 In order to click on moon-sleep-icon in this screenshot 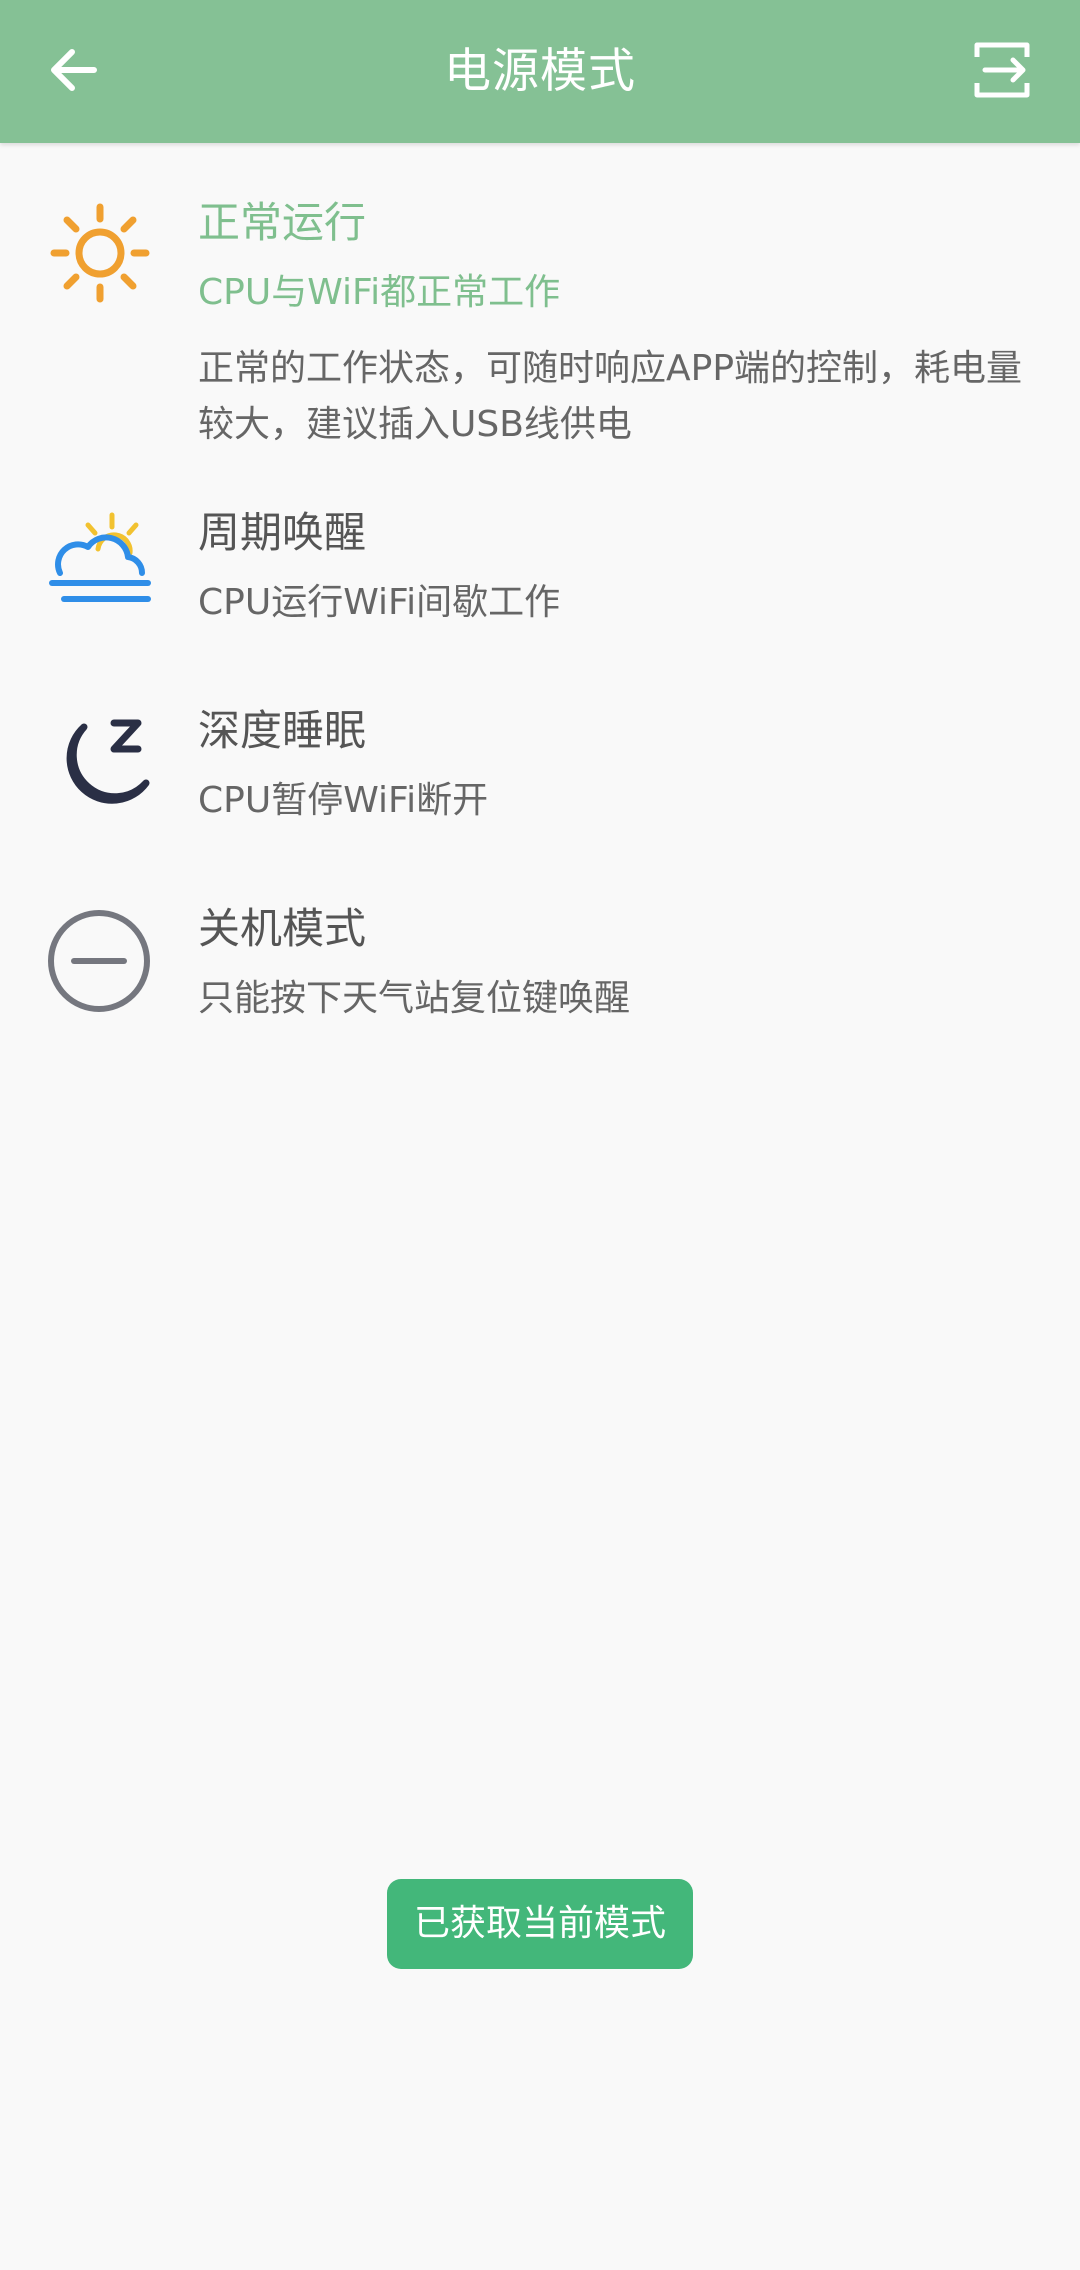, I will do `click(100, 767)`.